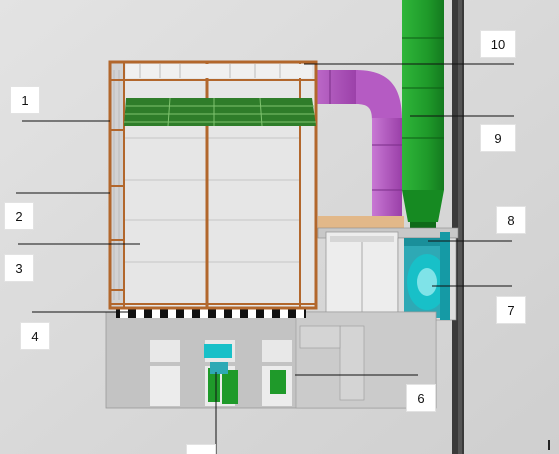  Describe the element at coordinates (427, 276) in the screenshot. I see `exhaust-fan` at that location.